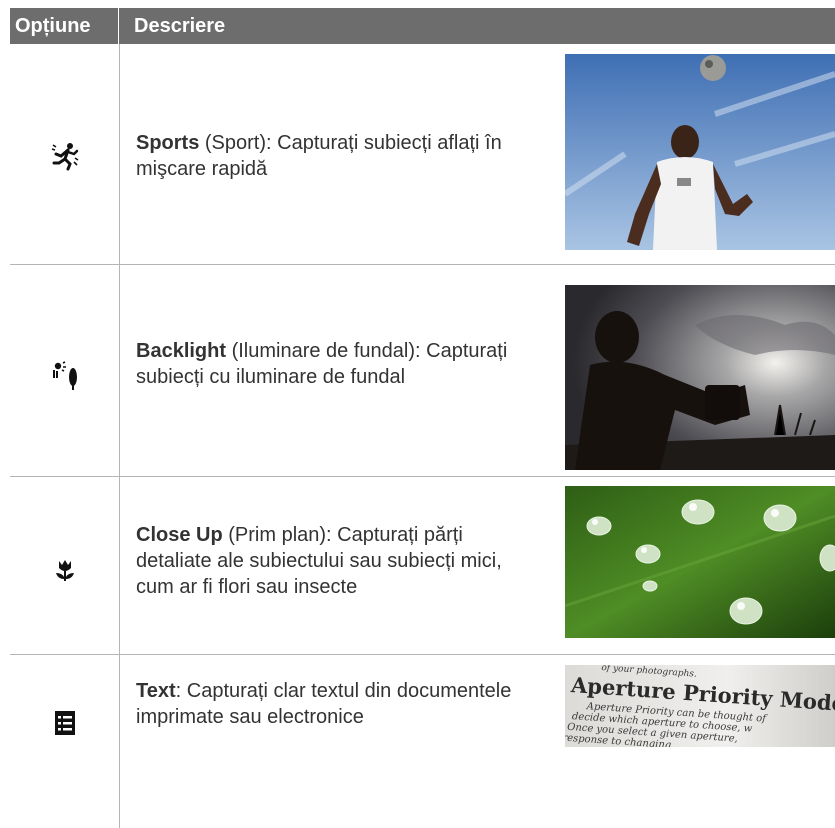 This screenshot has height=828, width=835. What do you see at coordinates (179, 535) in the screenshot?
I see `scene-name: Close Up` at bounding box center [179, 535].